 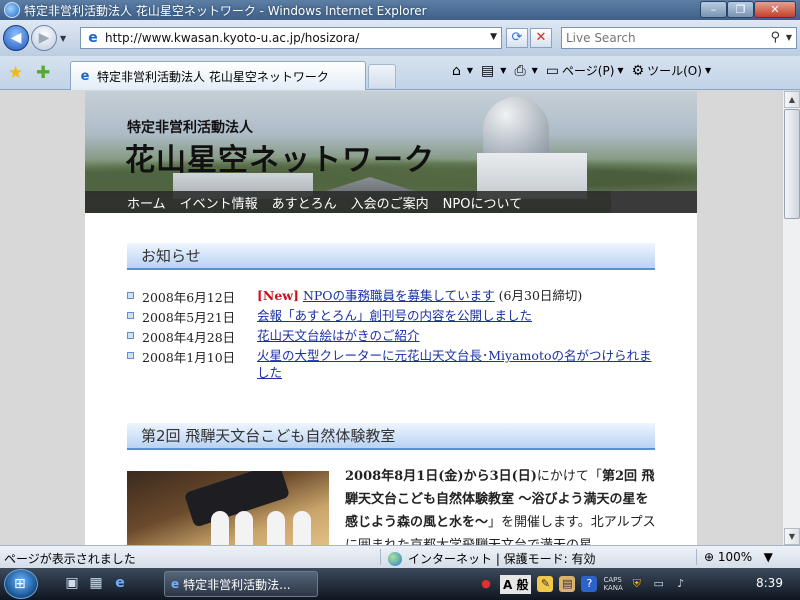 I want to click on back-button: ◀, so click(x=16, y=38).